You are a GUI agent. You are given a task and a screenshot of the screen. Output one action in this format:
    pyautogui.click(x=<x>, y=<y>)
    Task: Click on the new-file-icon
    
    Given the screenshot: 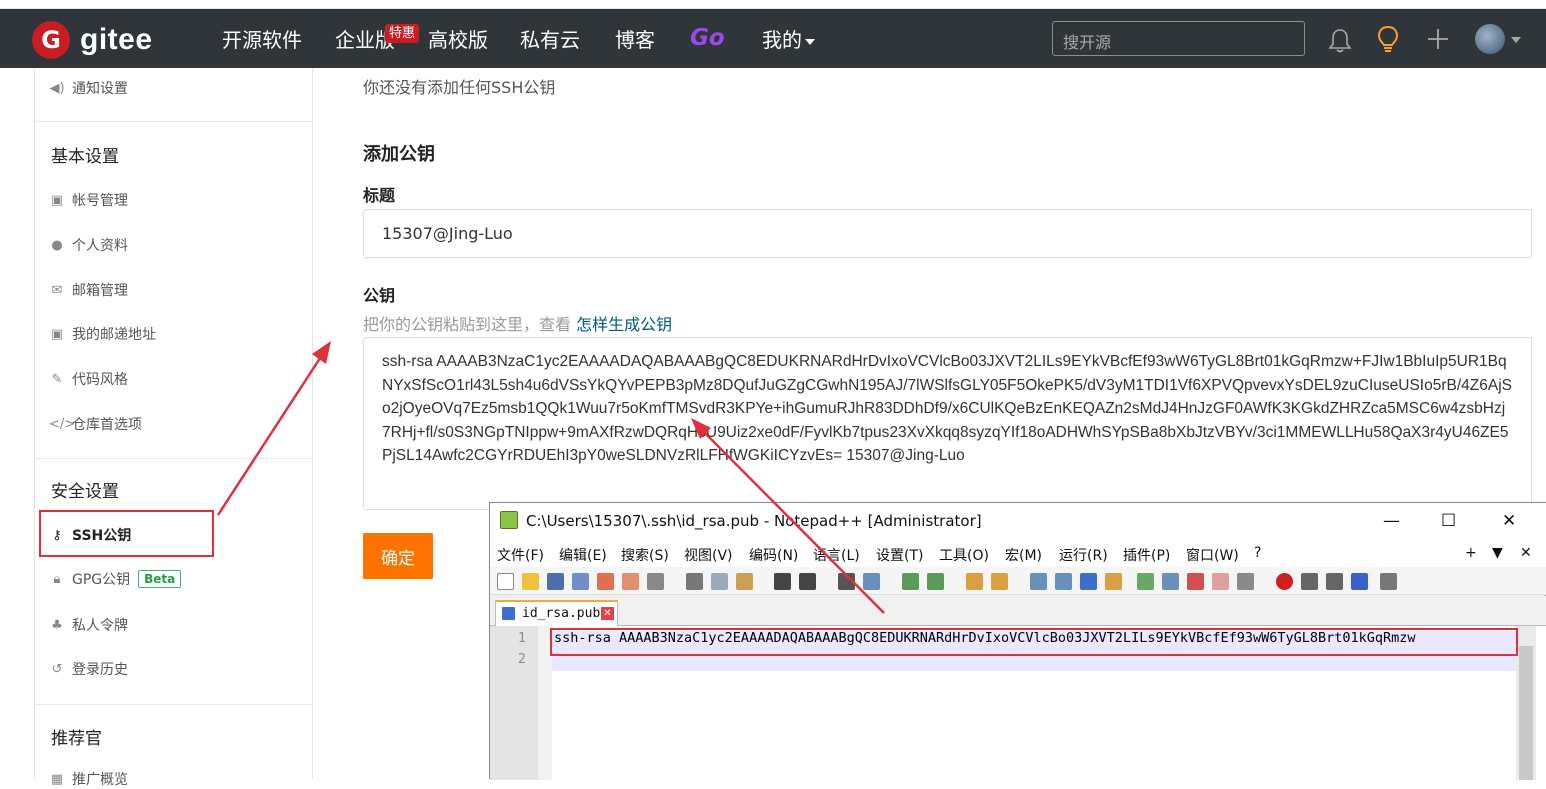 What is the action you would take?
    pyautogui.click(x=505, y=581)
    